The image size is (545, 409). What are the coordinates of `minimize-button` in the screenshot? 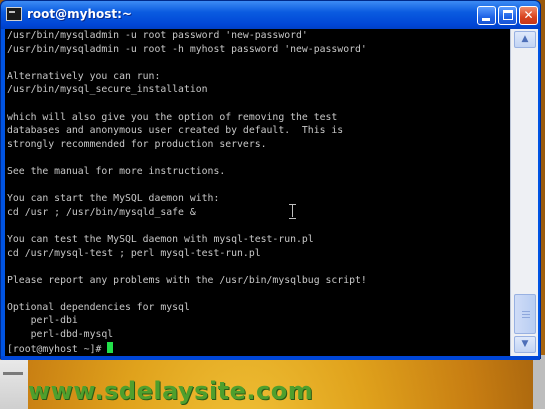 It's located at (486, 15).